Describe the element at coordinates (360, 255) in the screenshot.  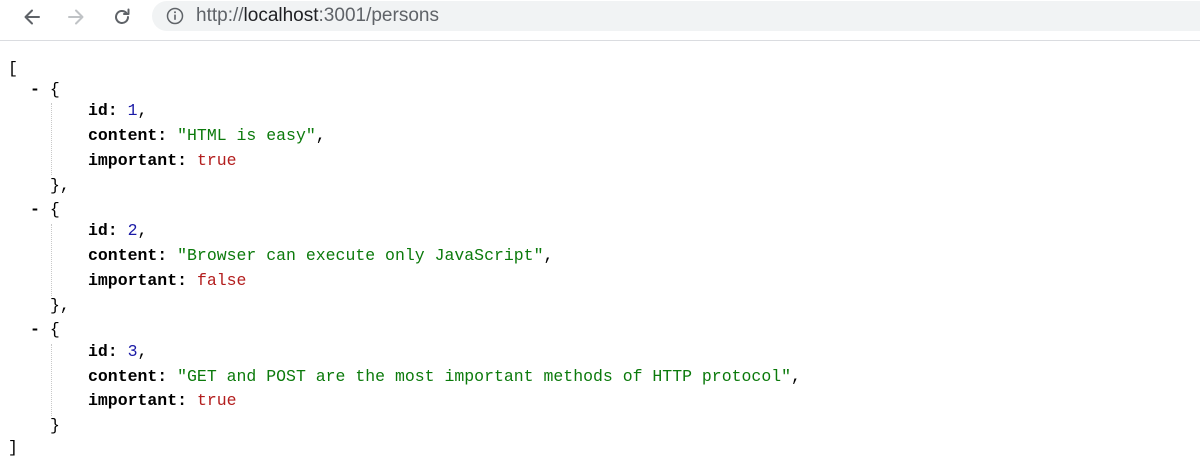
I see `value-content: "Browser can execute only JavaScript"` at that location.